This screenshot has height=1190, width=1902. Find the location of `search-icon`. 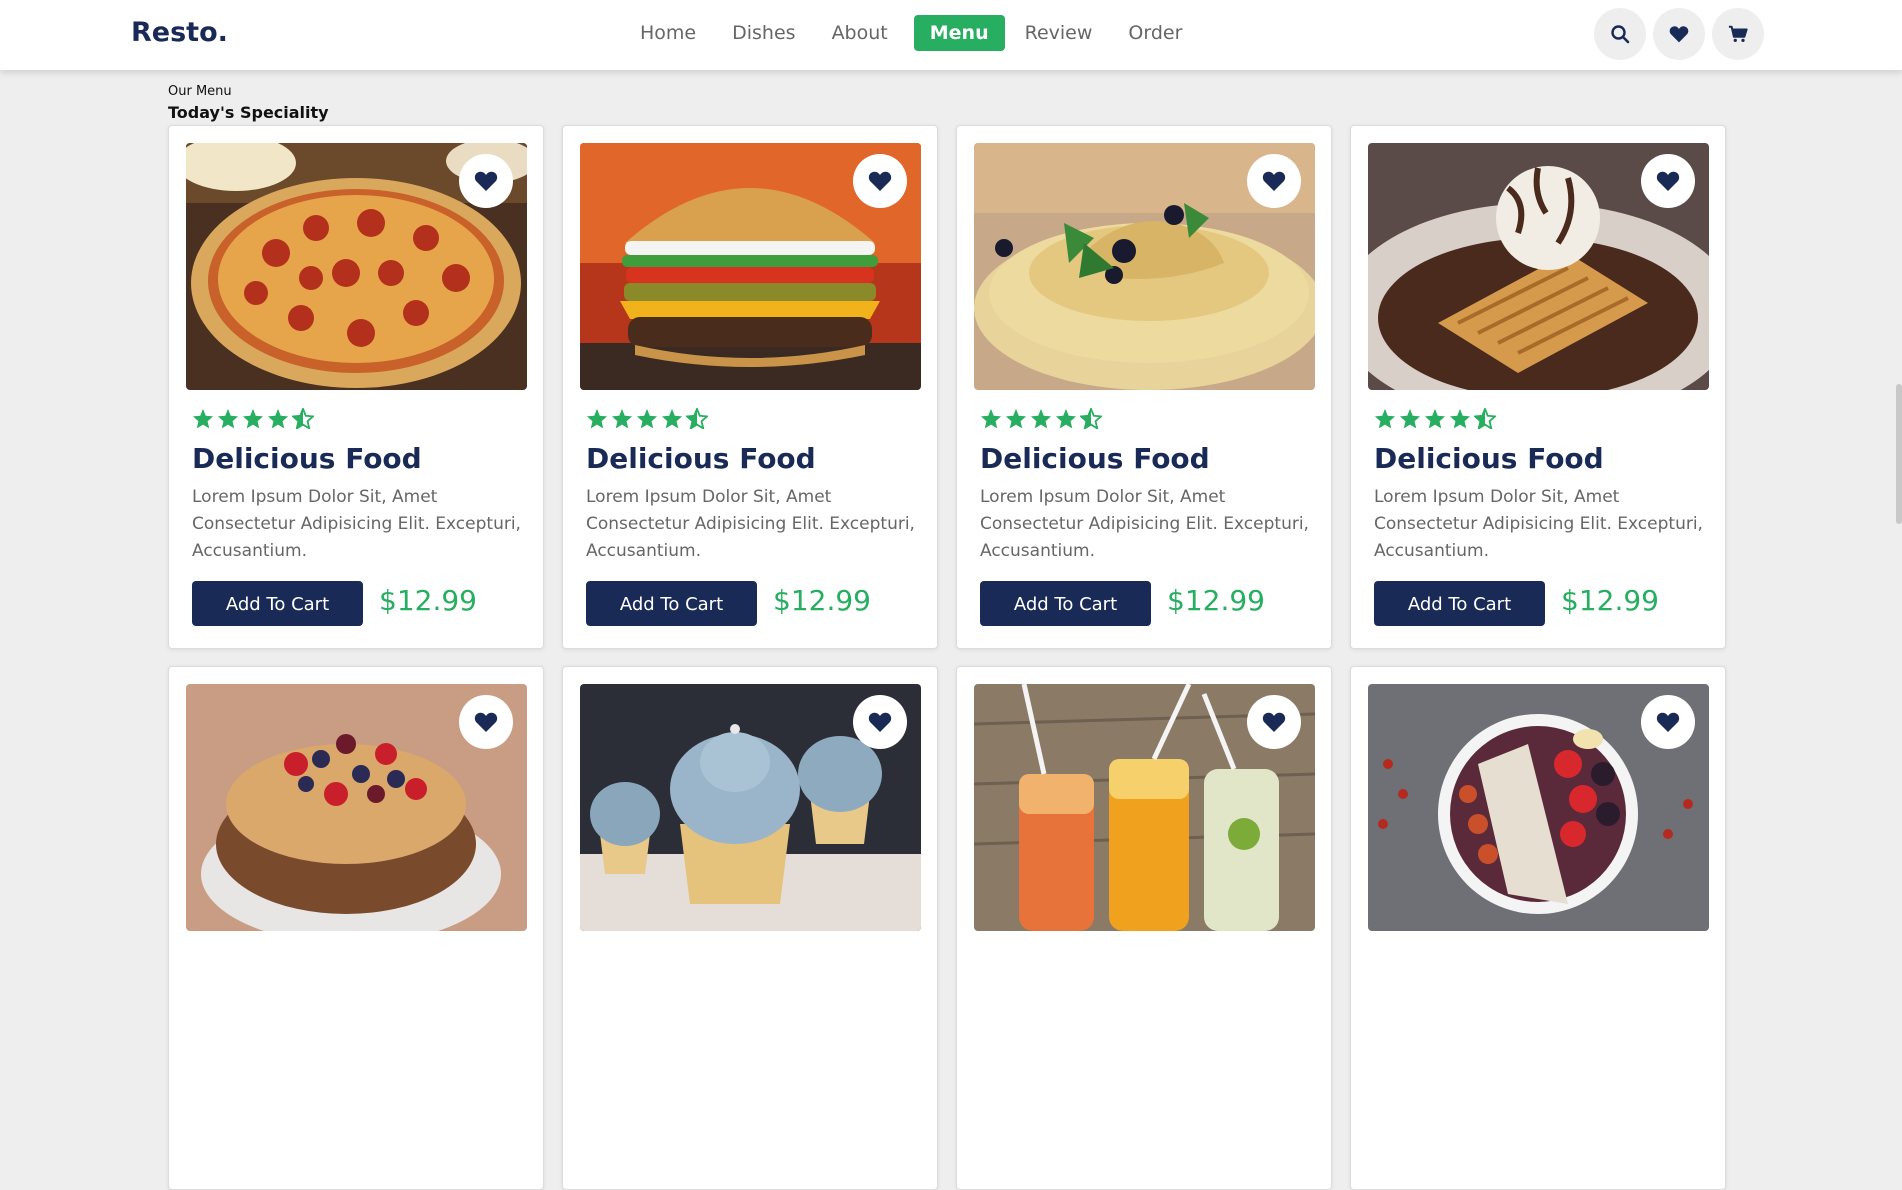

search-icon is located at coordinates (1620, 34).